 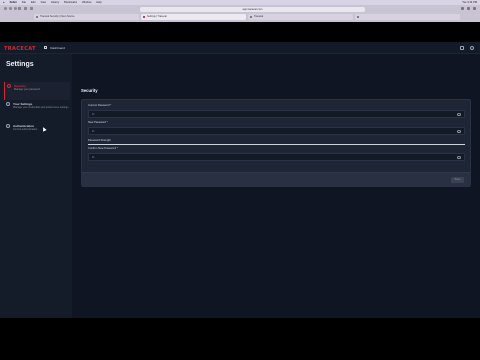 What do you see at coordinates (8, 104) in the screenshot?
I see `user-icon` at bounding box center [8, 104].